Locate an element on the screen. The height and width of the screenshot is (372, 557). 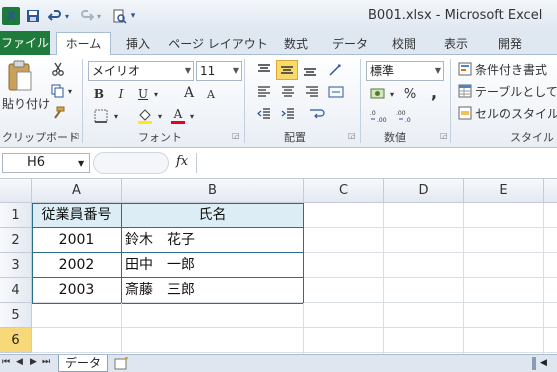
align-right-icon is located at coordinates (312, 92).